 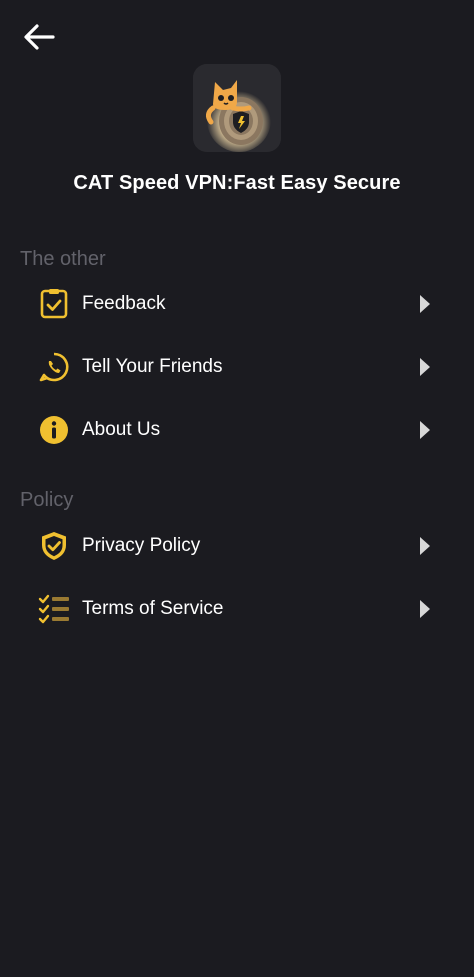 I want to click on menu-label-tell-friends: Tell Your Friends, so click(x=152, y=366).